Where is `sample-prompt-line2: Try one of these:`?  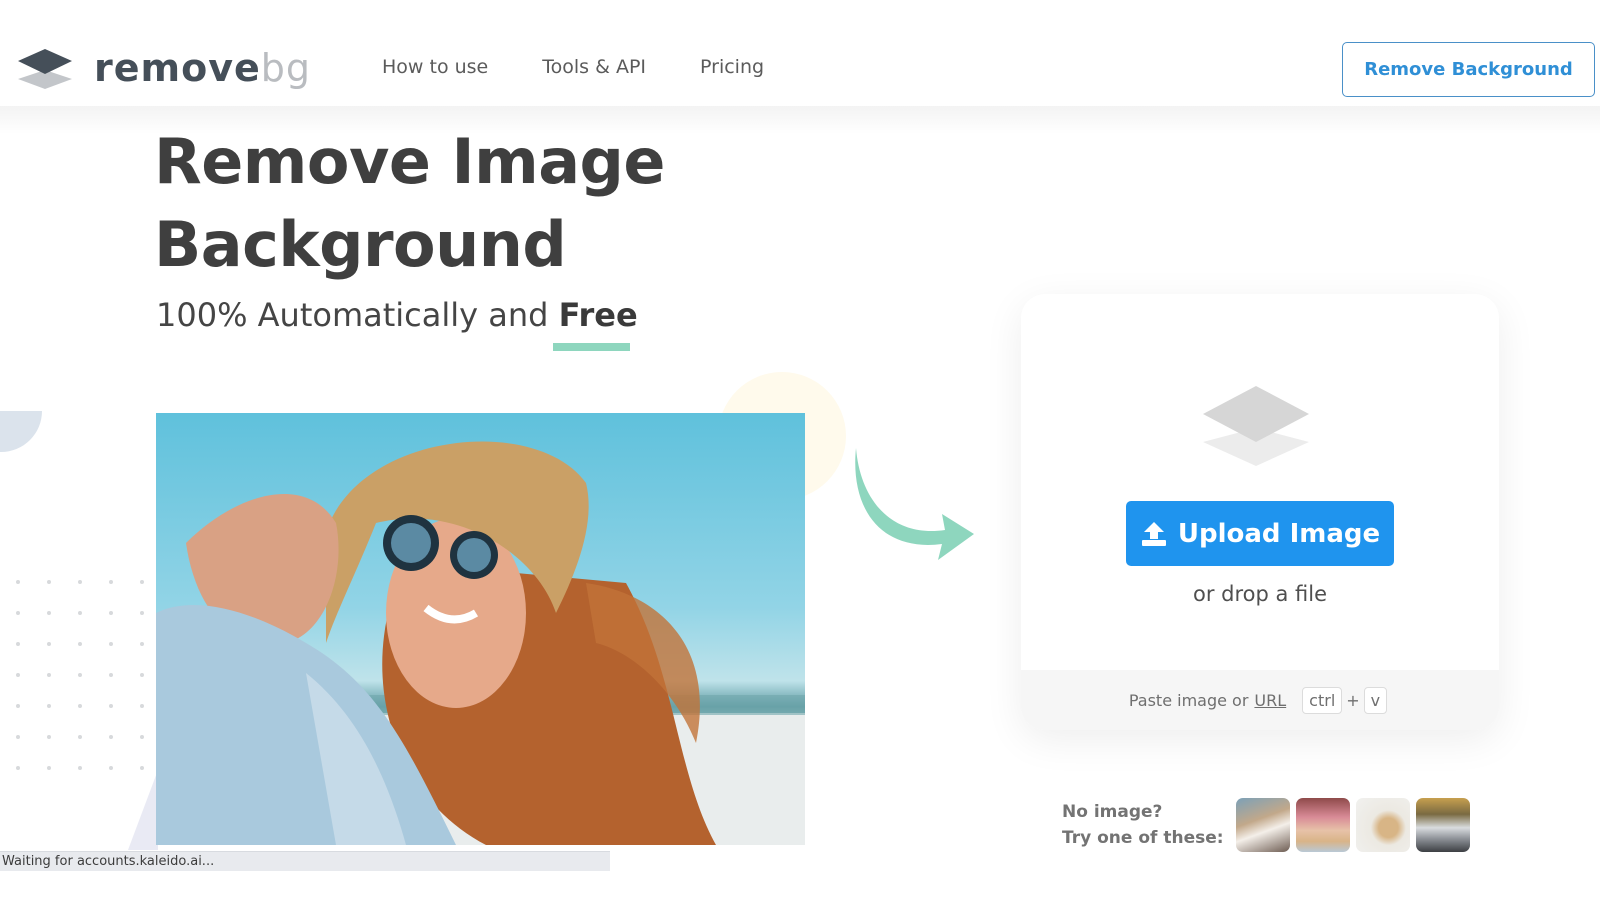 sample-prompt-line2: Try one of these: is located at coordinates (1143, 838).